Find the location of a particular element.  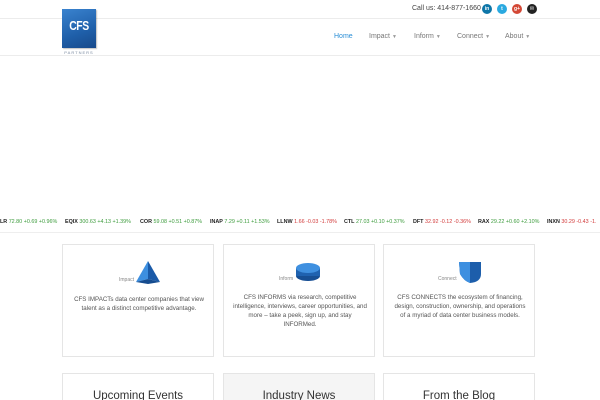

ticker-item: EQIX 300.63 +4.13 +1.39% is located at coordinates (98, 222).